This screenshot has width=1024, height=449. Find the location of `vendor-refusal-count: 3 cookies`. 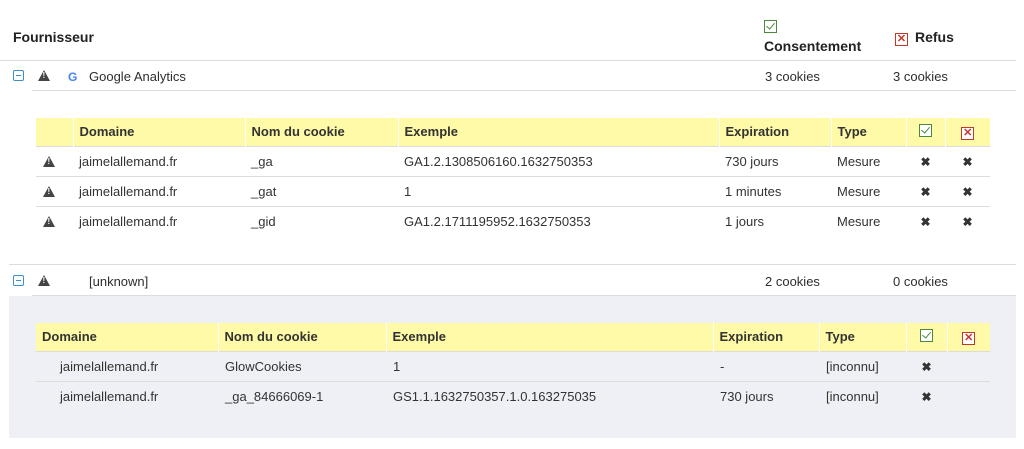

vendor-refusal-count: 3 cookies is located at coordinates (920, 76).